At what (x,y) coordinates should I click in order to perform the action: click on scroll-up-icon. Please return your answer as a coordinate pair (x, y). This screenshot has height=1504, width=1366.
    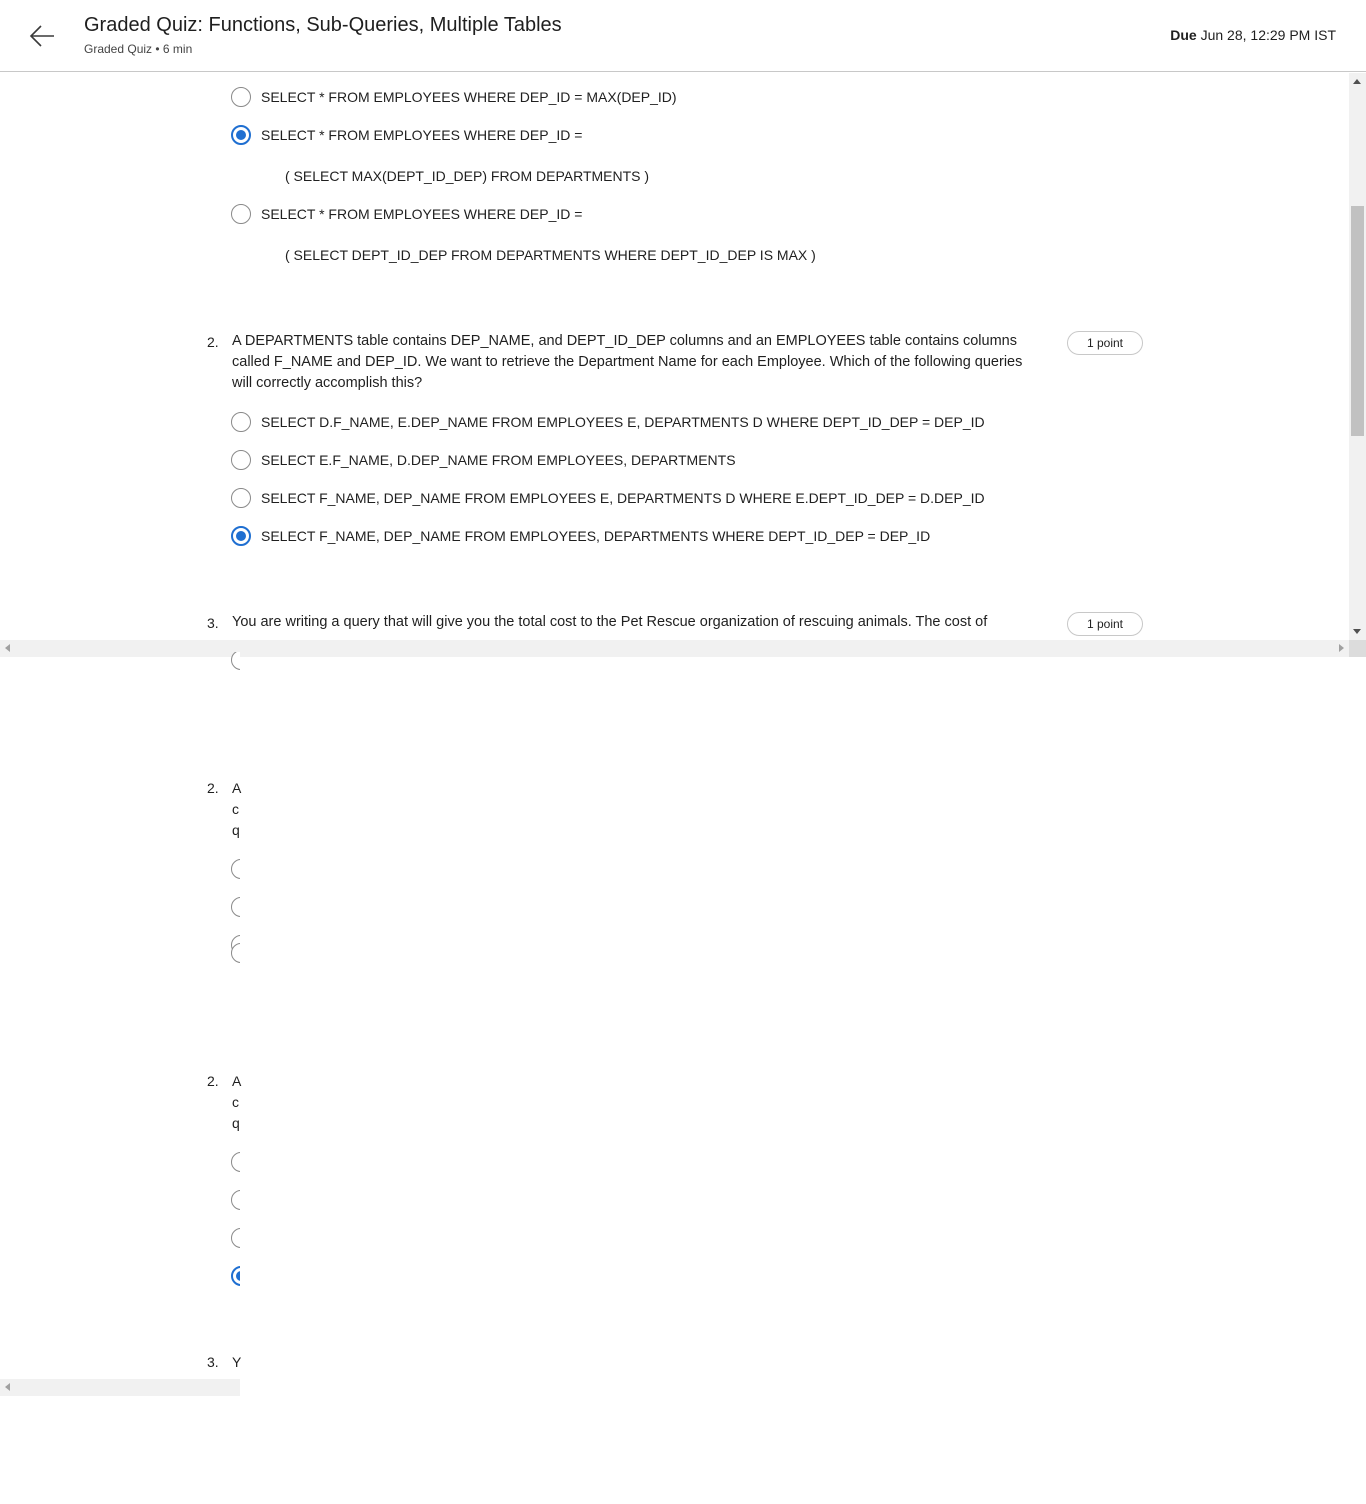
    Looking at the image, I should click on (1357, 81).